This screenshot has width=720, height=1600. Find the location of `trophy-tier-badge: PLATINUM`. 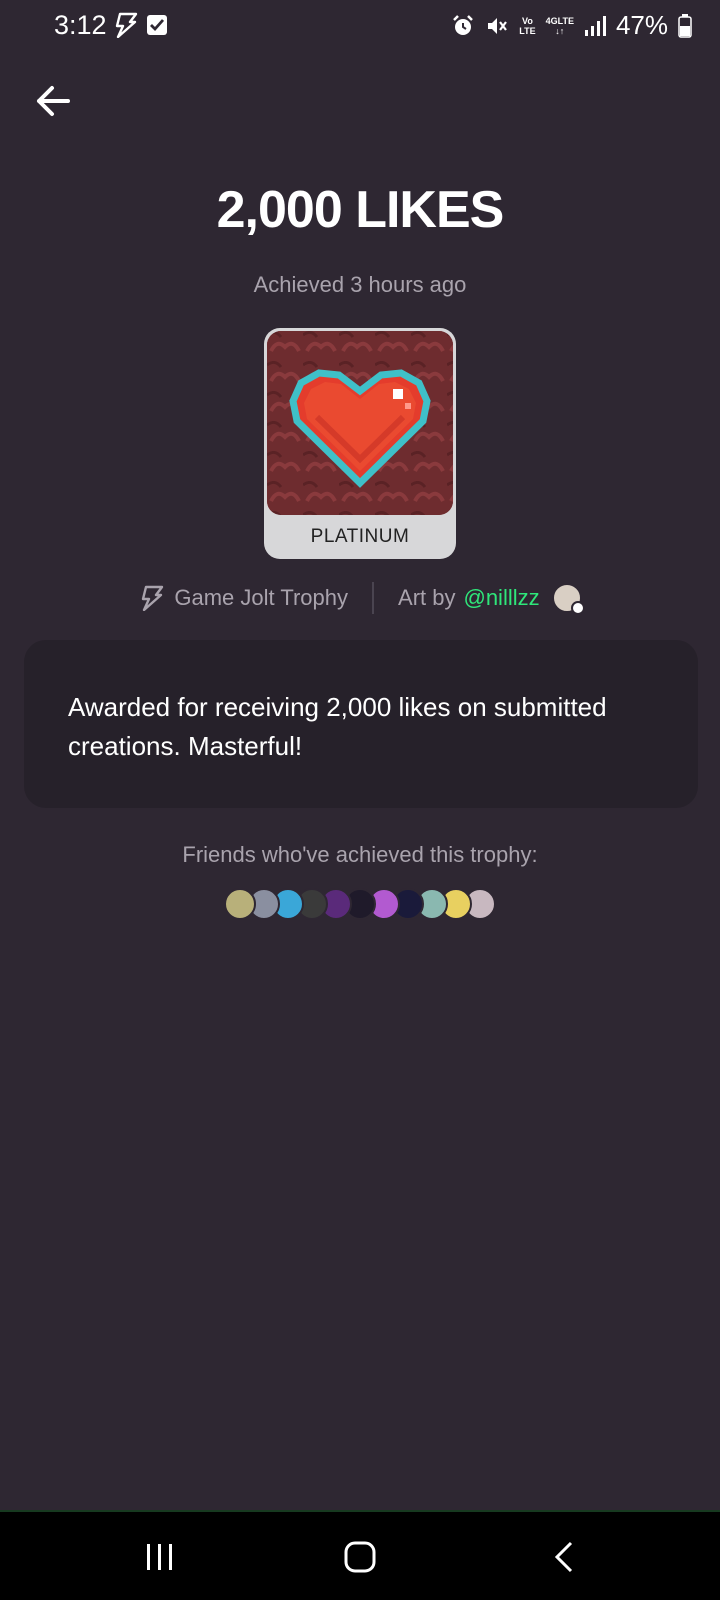

trophy-tier-badge: PLATINUM is located at coordinates (360, 536).